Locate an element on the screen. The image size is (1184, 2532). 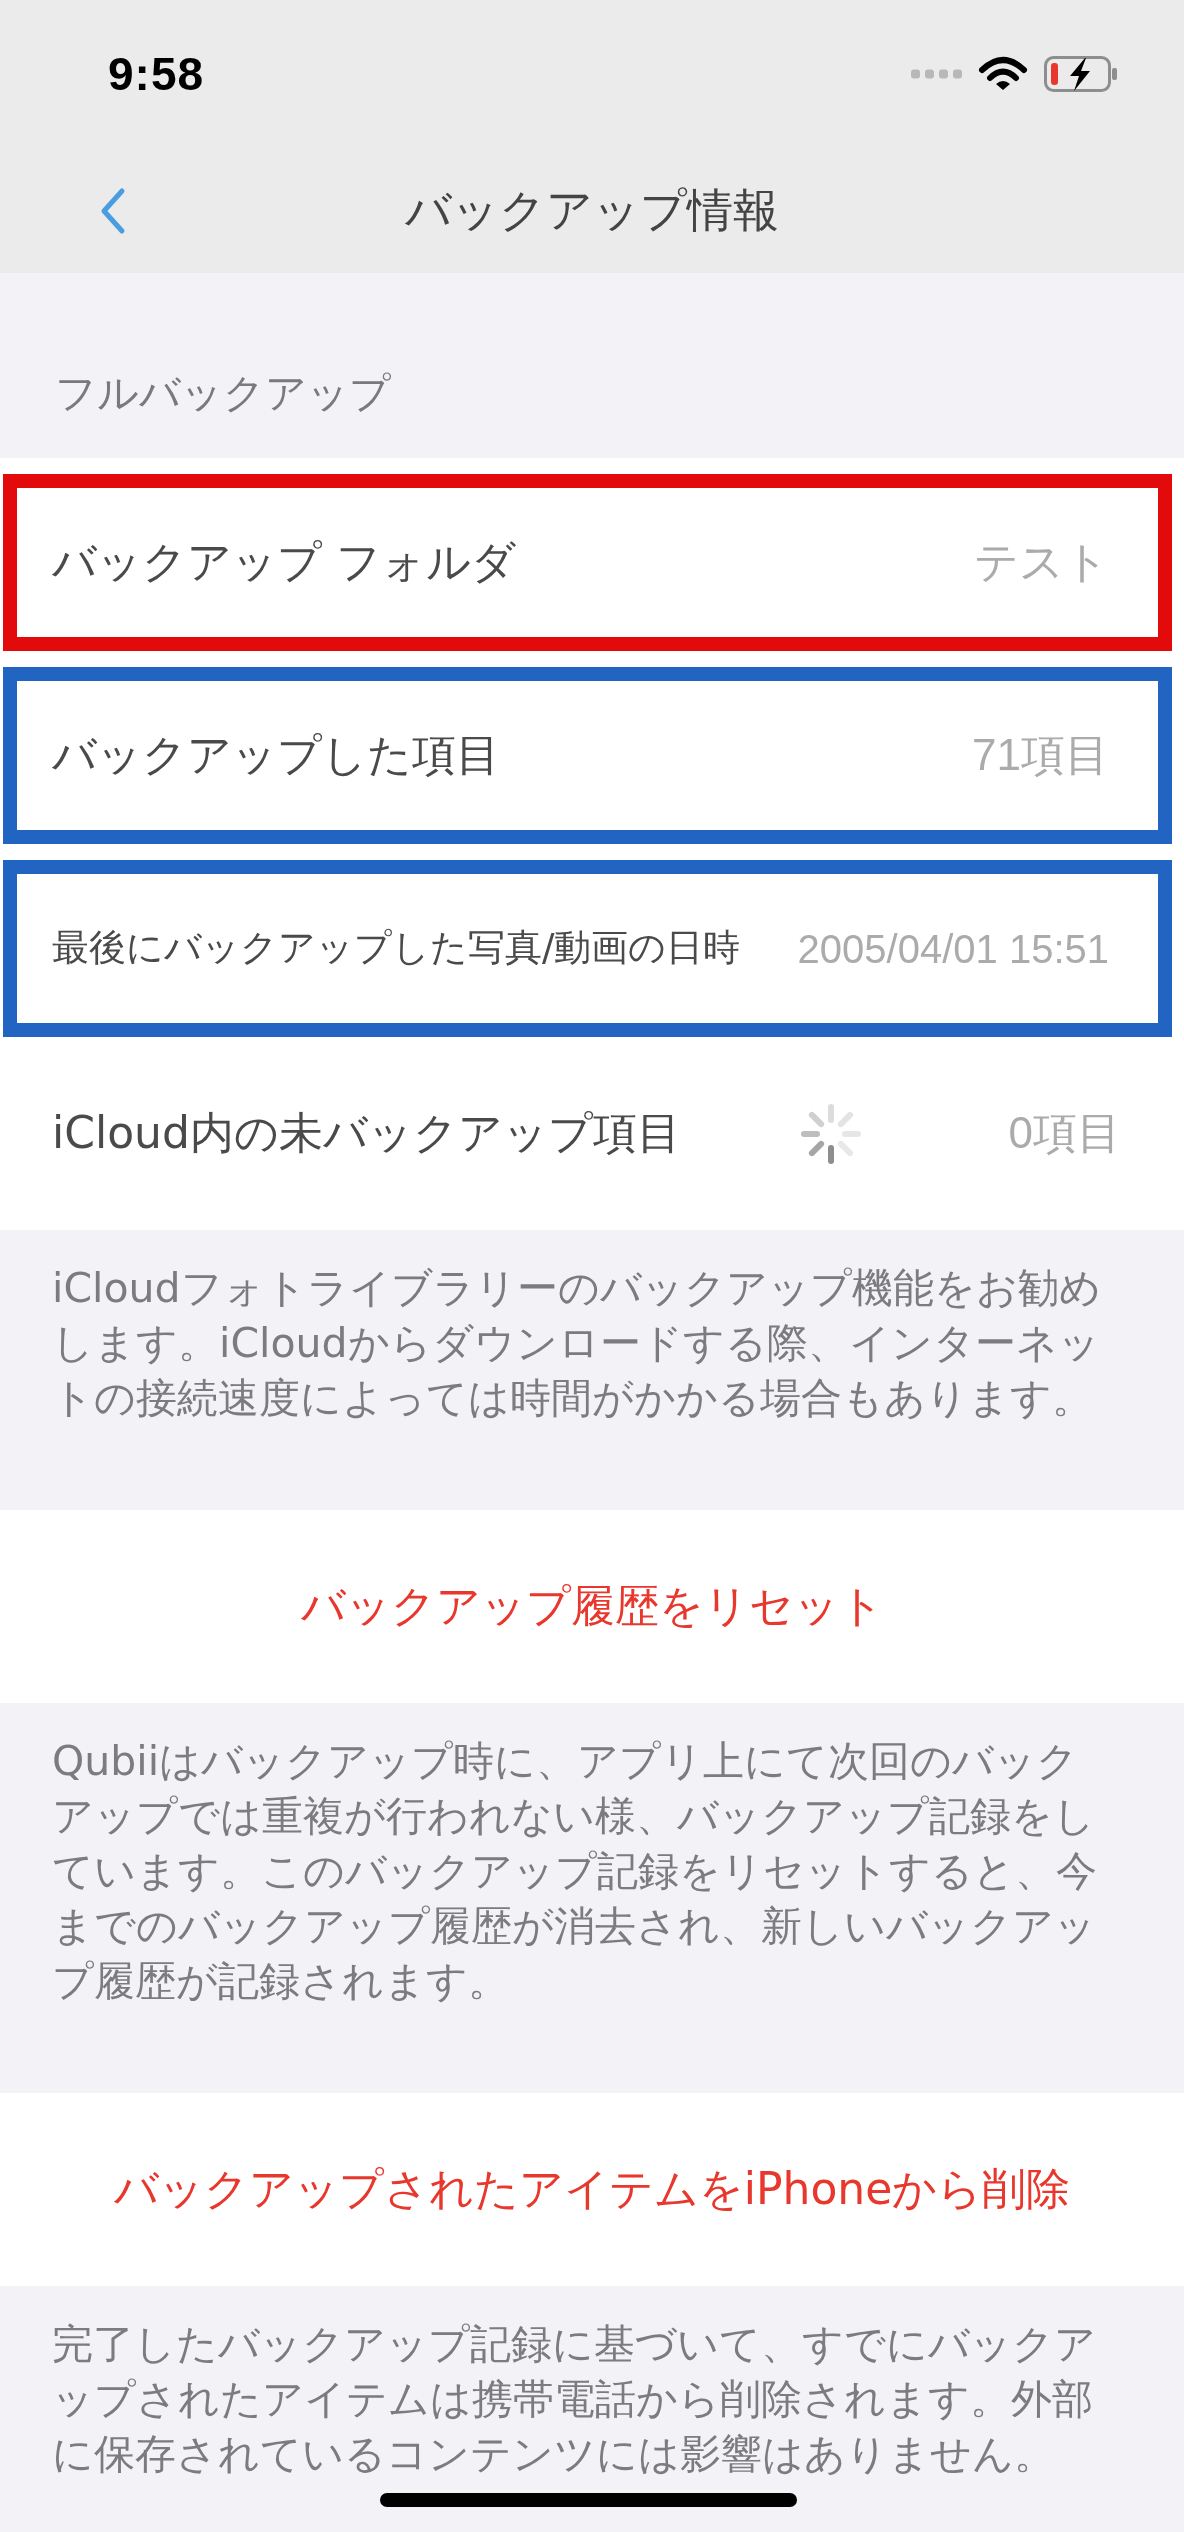
status-time: 9:58 is located at coordinates (156, 74).